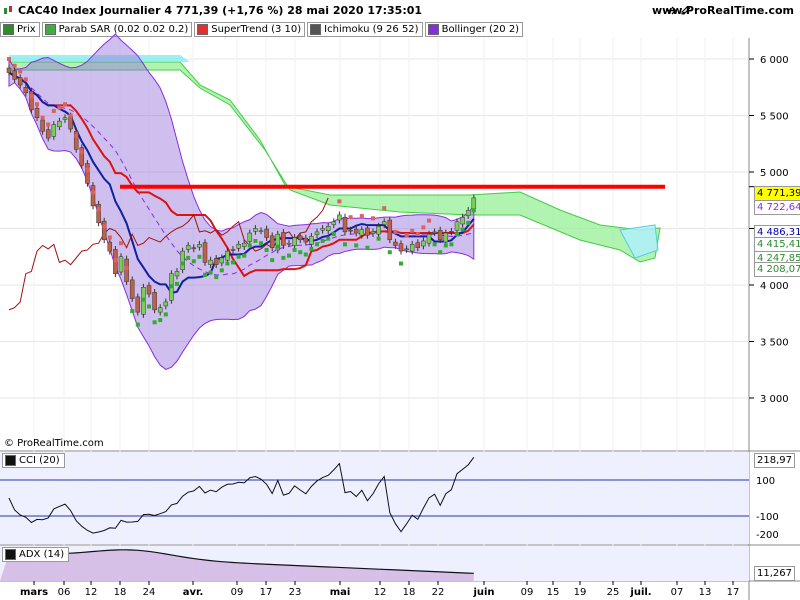 This screenshot has width=800, height=600. I want to click on y-tick-label: 5 000, so click(774, 173).